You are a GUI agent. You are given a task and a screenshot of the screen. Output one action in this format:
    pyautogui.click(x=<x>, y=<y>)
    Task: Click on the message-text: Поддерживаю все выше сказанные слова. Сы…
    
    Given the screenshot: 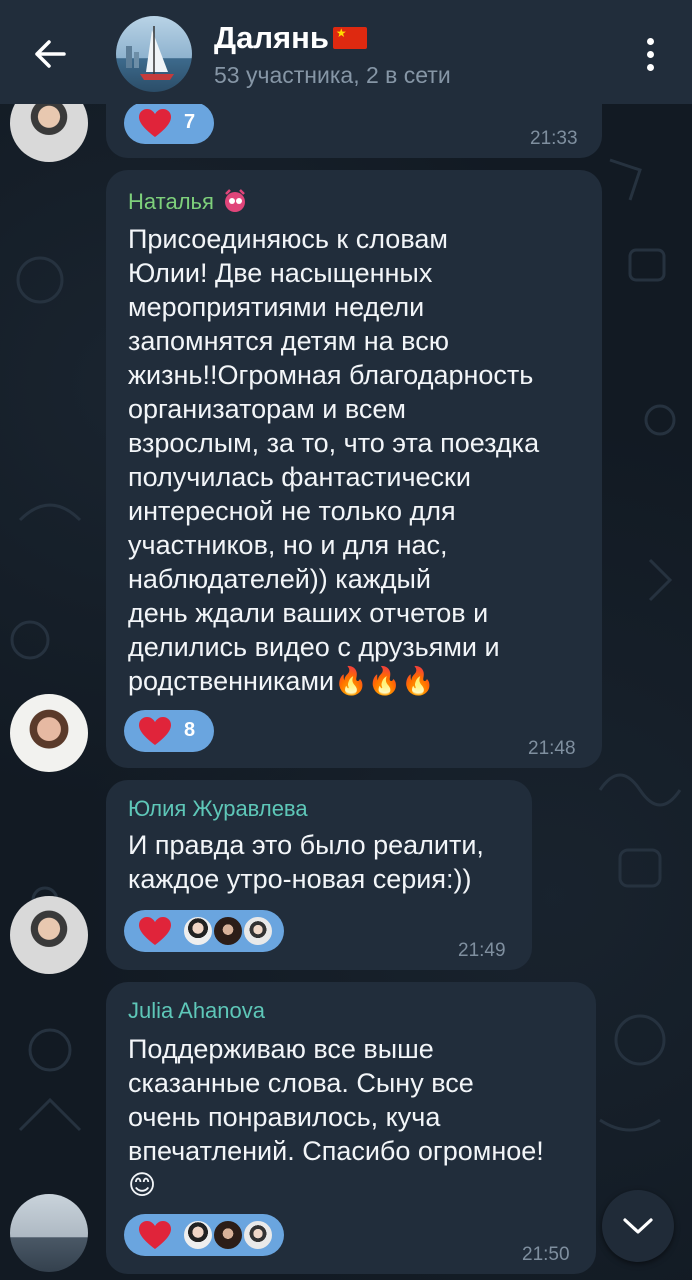 What is the action you would take?
    pyautogui.click(x=336, y=1117)
    